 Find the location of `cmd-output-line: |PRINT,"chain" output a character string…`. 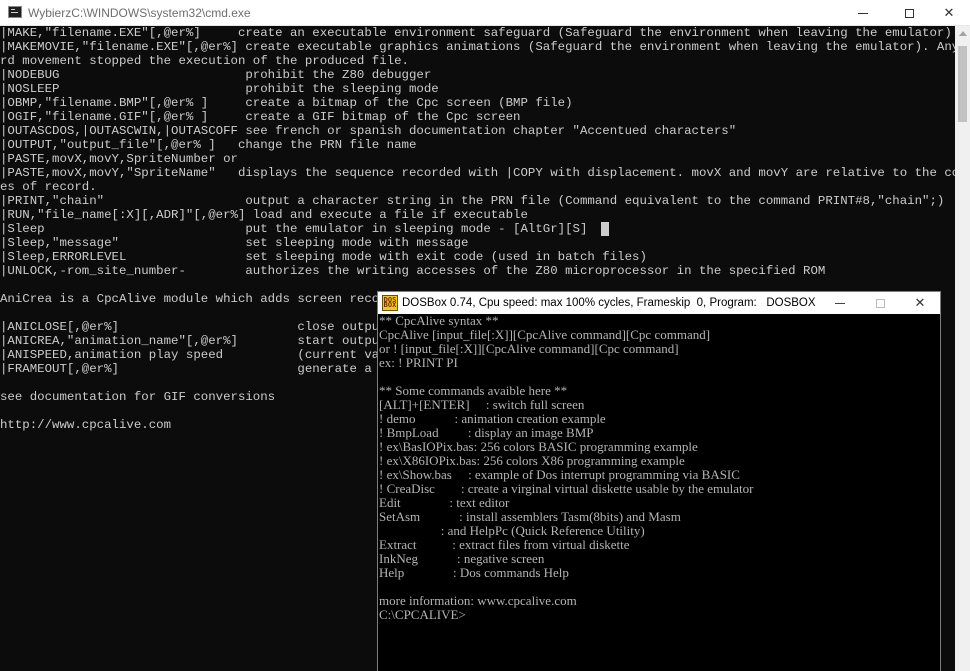

cmd-output-line: |PRINT,"chain" output a character string… is located at coordinates (472, 201).